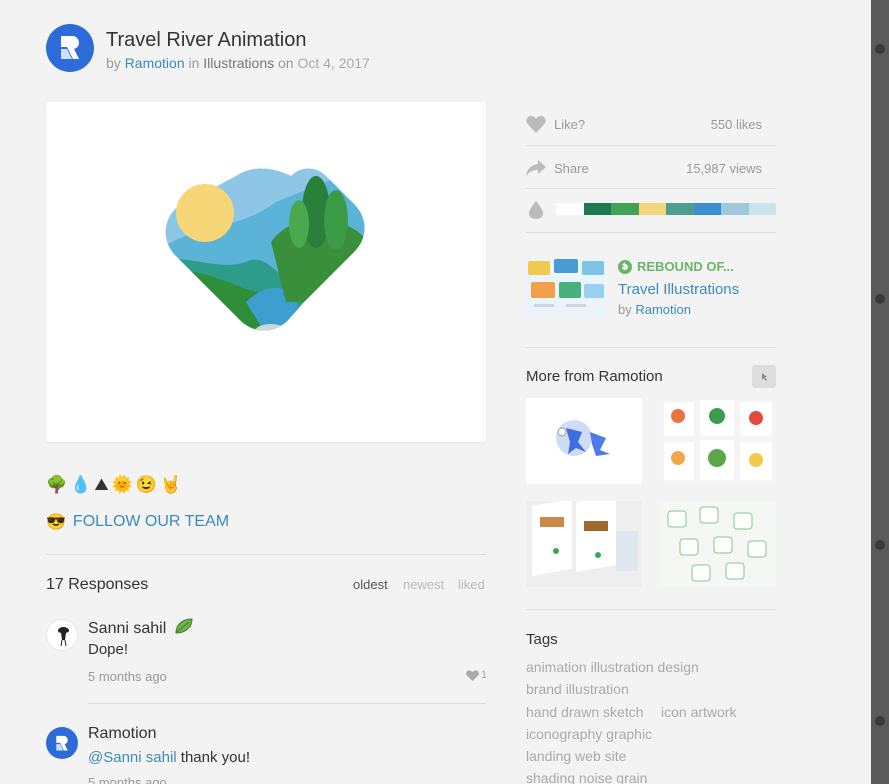  What do you see at coordinates (577, 689) in the screenshot?
I see `tag-link: brand illustration` at bounding box center [577, 689].